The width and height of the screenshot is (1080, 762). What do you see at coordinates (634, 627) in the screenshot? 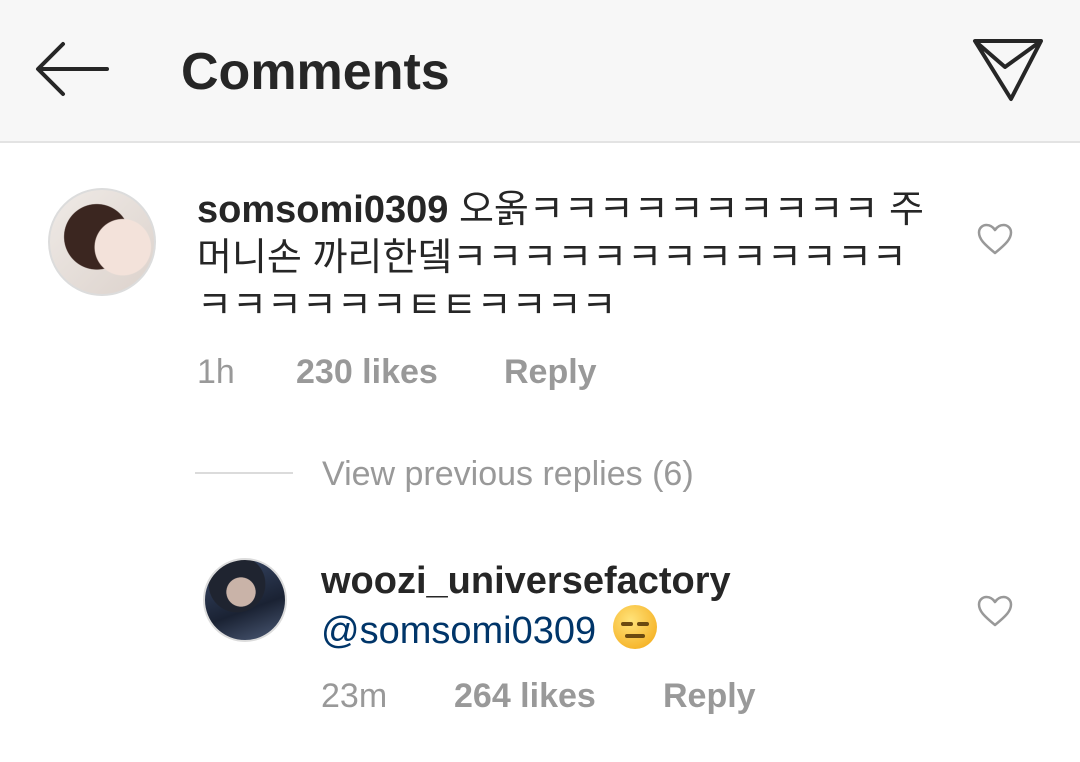
I see `expressionless-face-emoji` at bounding box center [634, 627].